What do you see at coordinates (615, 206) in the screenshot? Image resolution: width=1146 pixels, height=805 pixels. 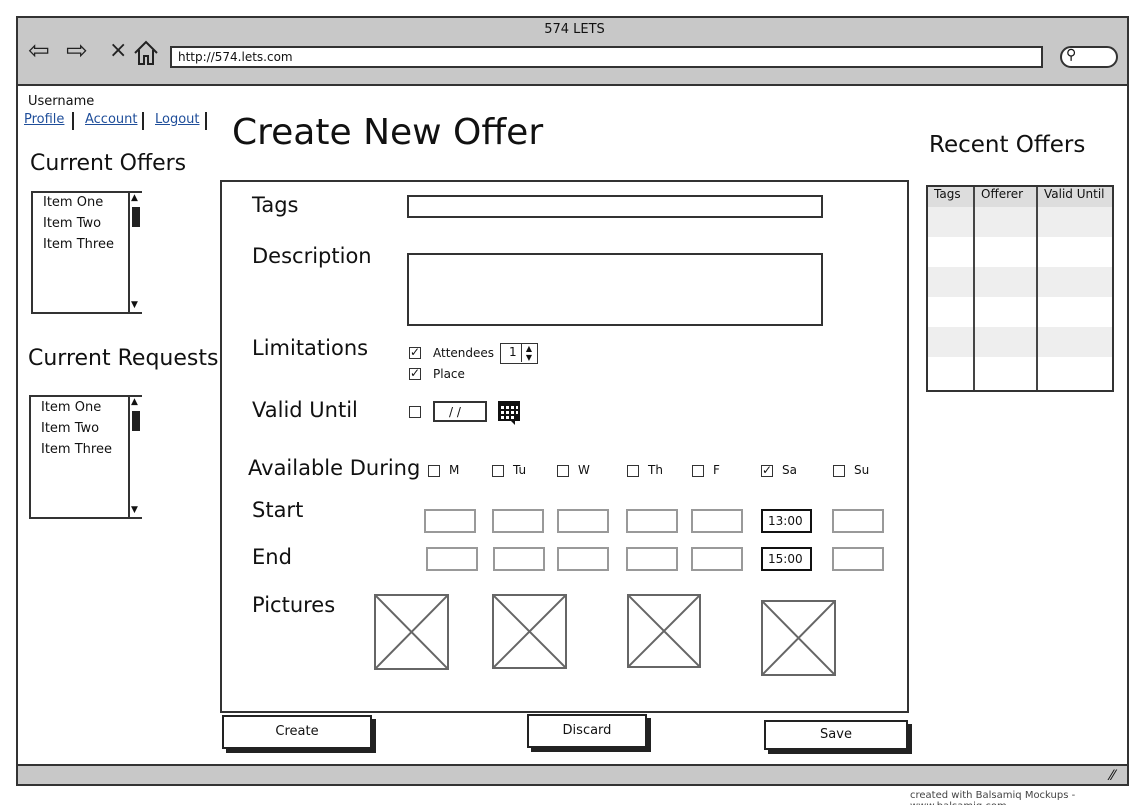 I see `tags-input` at bounding box center [615, 206].